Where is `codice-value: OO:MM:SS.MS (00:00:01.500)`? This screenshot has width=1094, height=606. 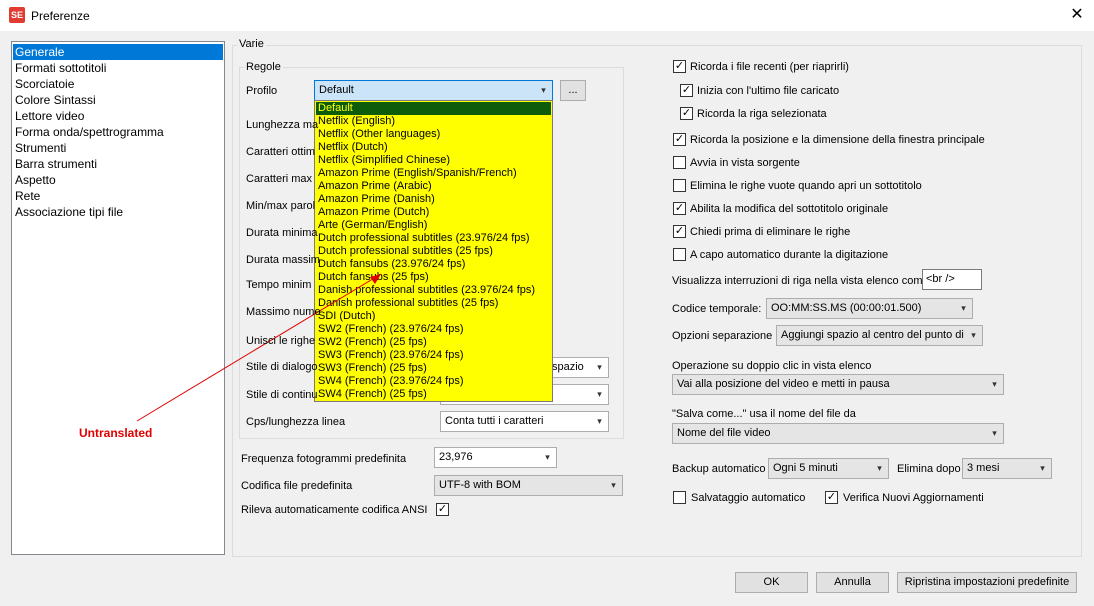 codice-value: OO:MM:SS.MS (00:00:01.500) is located at coordinates (846, 308).